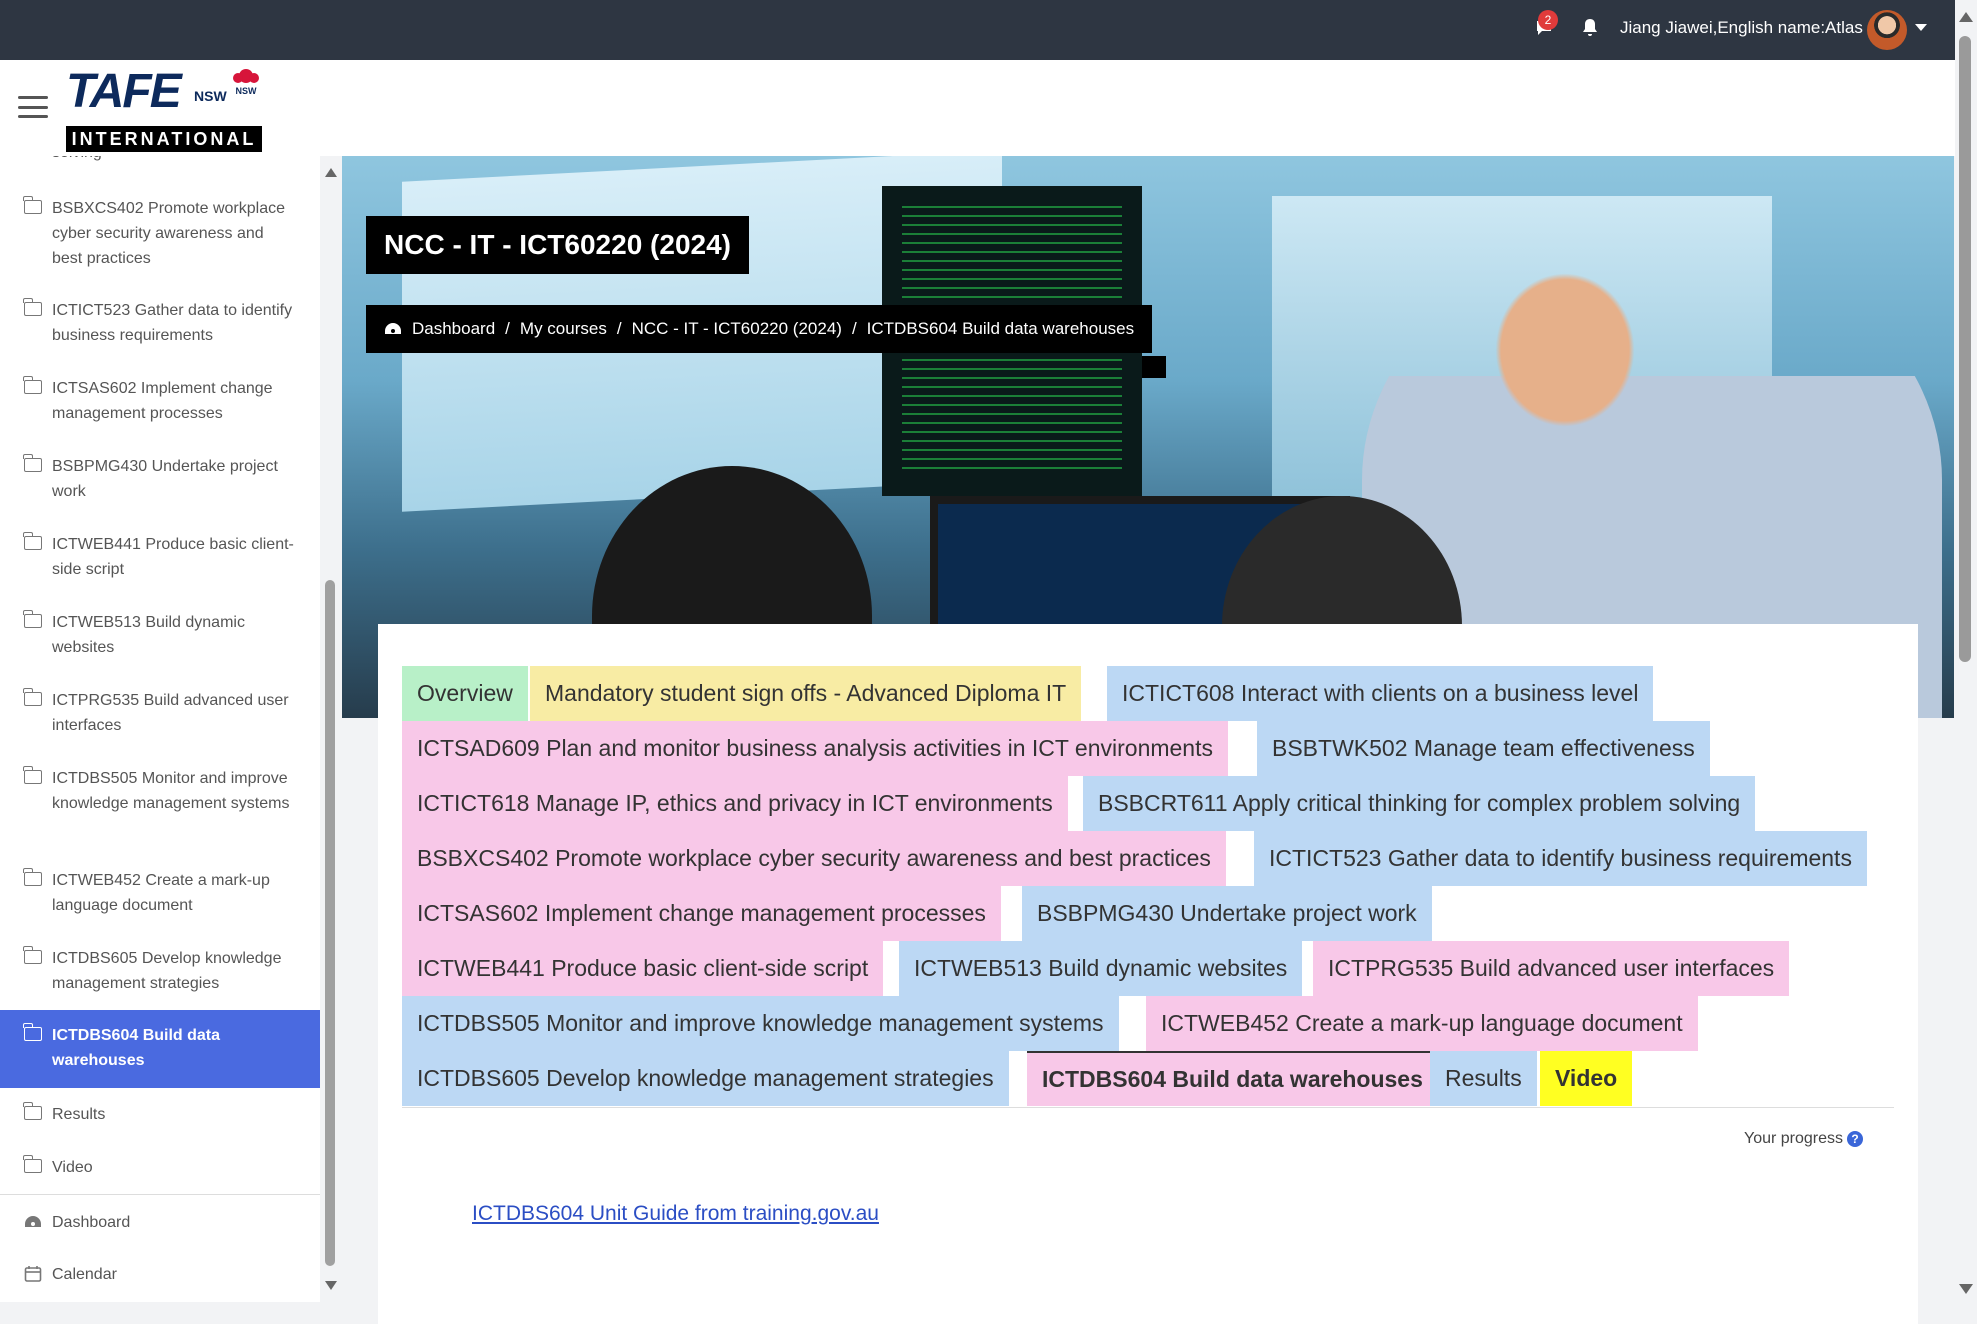 The height and width of the screenshot is (1324, 1977). I want to click on svg-text: NSW, so click(247, 91).